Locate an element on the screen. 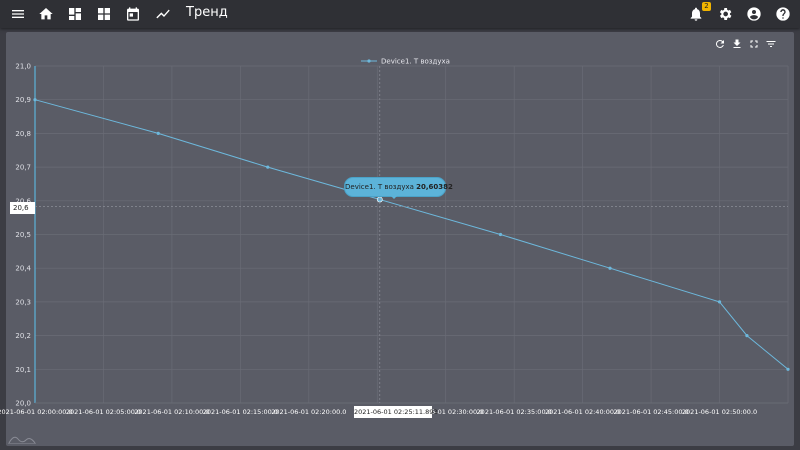 This screenshot has height=450, width=800. y-tick-label: 20,7 is located at coordinates (23, 168).